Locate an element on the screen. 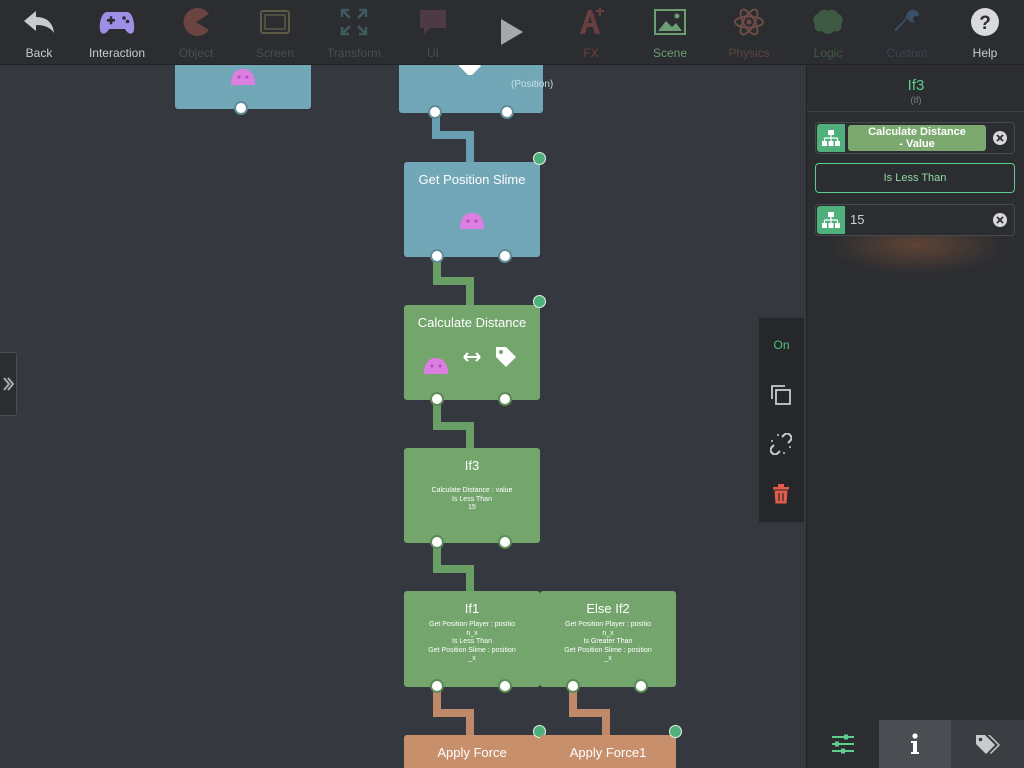 This screenshot has width=1024, height=768. panel-divider is located at coordinates (915, 111).